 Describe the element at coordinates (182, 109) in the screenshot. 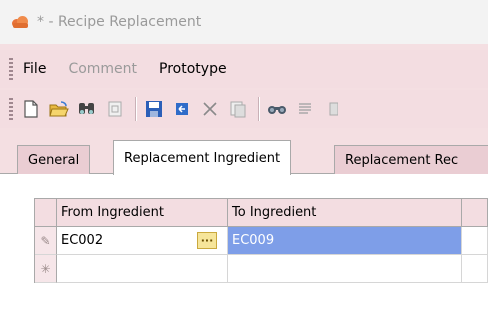

I see `import-icon` at that location.